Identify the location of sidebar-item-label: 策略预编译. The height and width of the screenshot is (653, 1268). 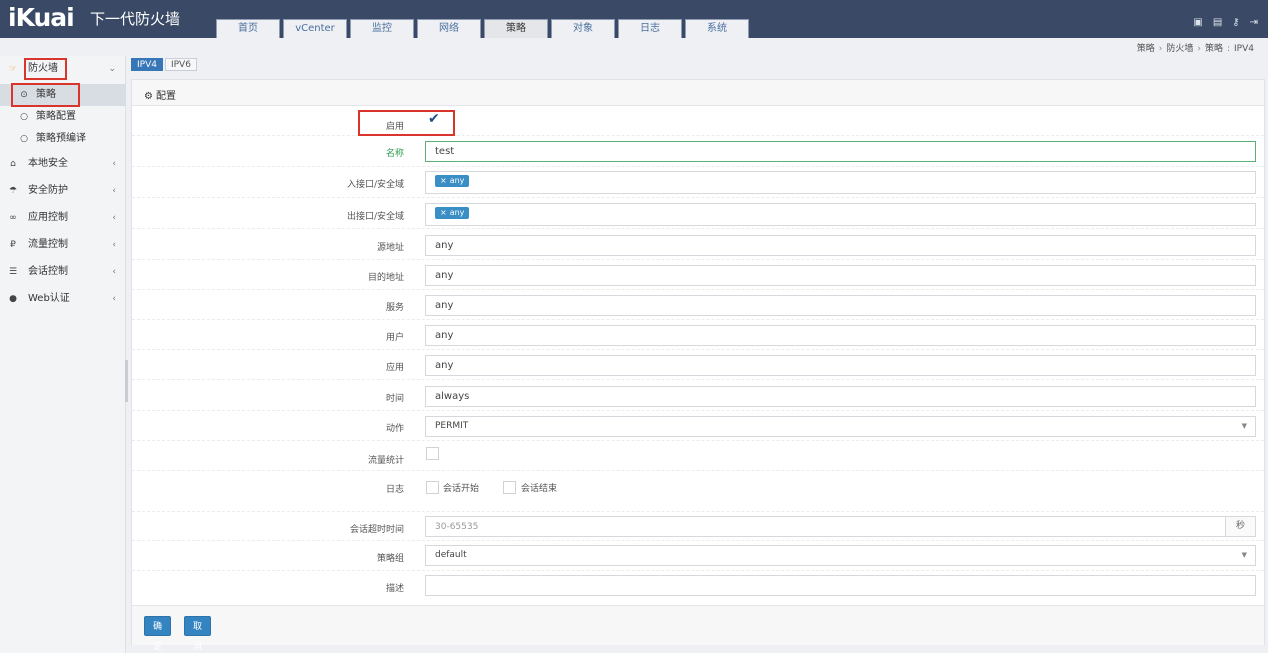
(61, 138).